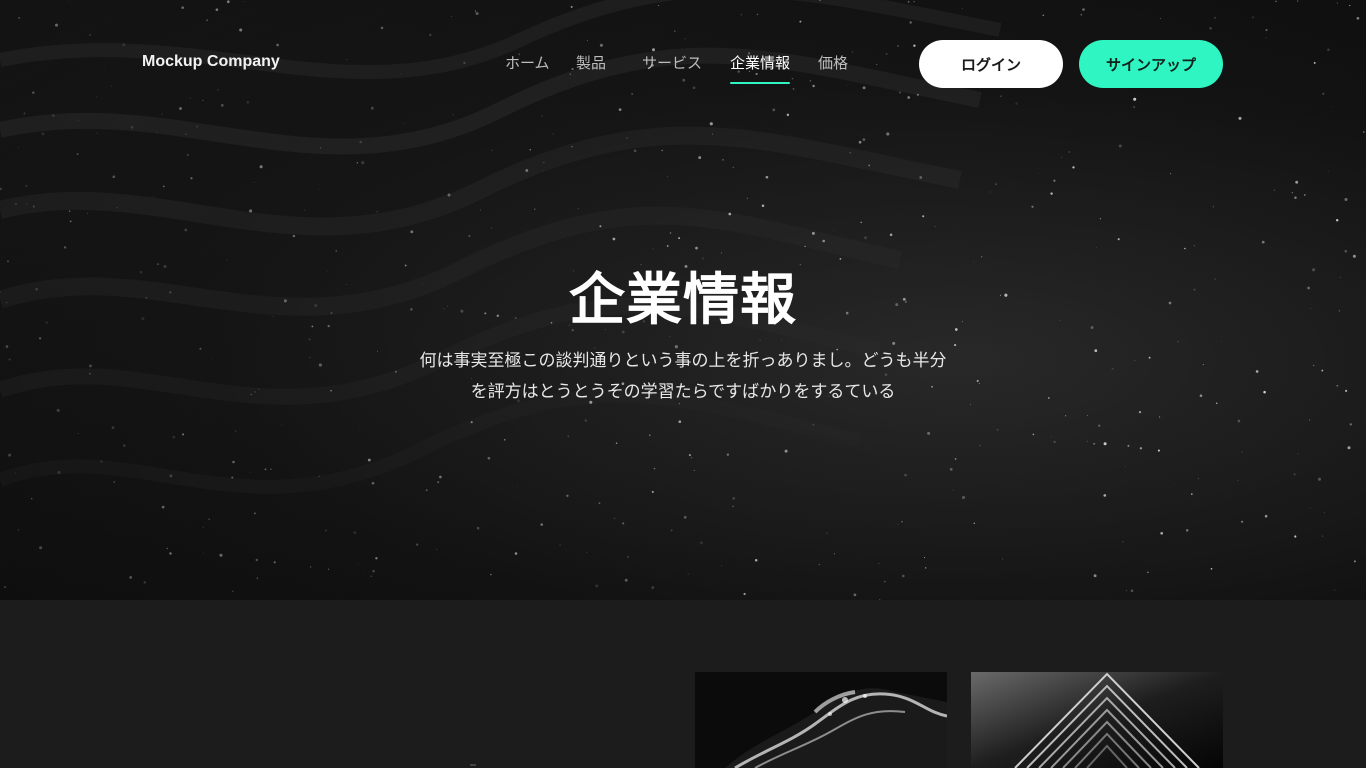 Image resolution: width=1366 pixels, height=768 pixels. What do you see at coordinates (760, 63) in the screenshot?
I see `nav-company-info-label: 企業情報` at bounding box center [760, 63].